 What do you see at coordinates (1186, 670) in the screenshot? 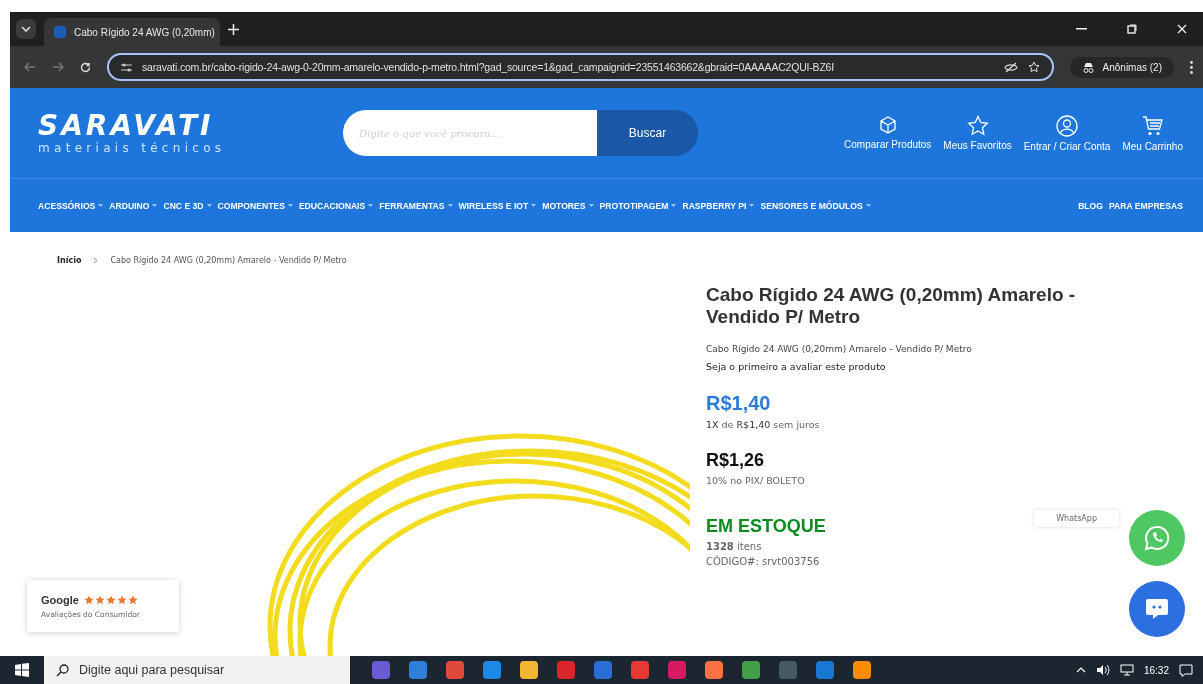
I see `notifications-icon` at bounding box center [1186, 670].